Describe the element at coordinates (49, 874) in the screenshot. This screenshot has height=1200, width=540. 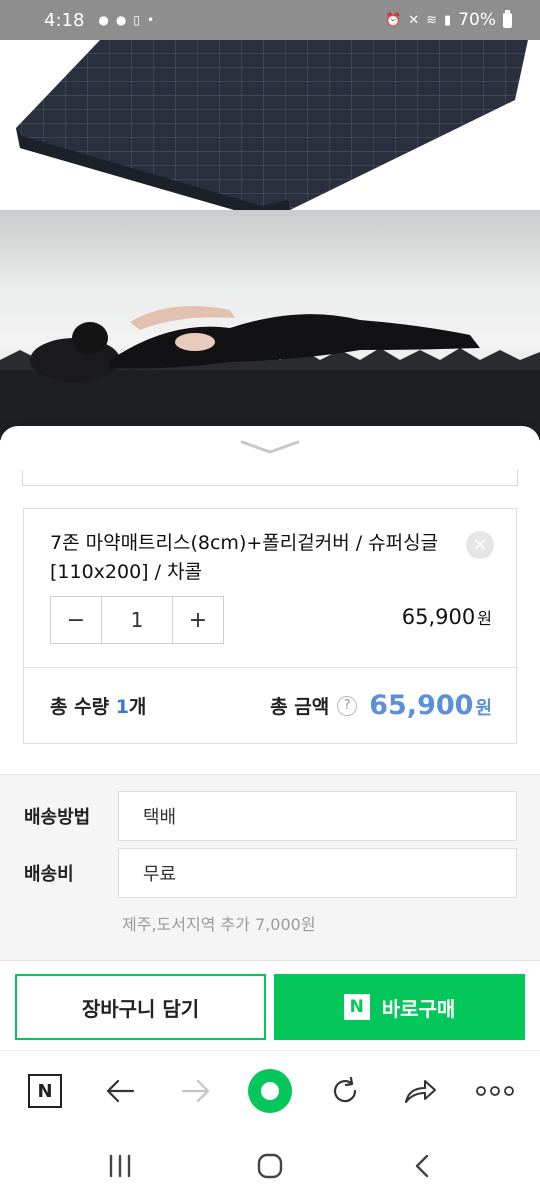
I see `delivery-fee-label: 배송비` at that location.